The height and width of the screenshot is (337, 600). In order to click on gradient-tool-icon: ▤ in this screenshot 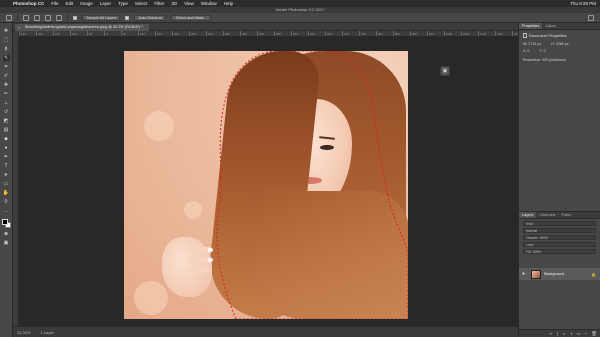, I will do `click(6, 130)`.